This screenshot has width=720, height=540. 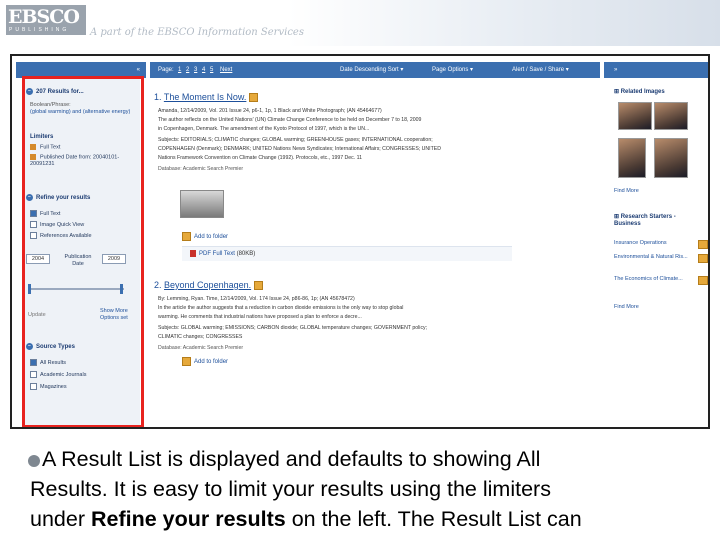 What do you see at coordinates (656, 70) in the screenshot?
I see `right-panel-toolbar: »` at bounding box center [656, 70].